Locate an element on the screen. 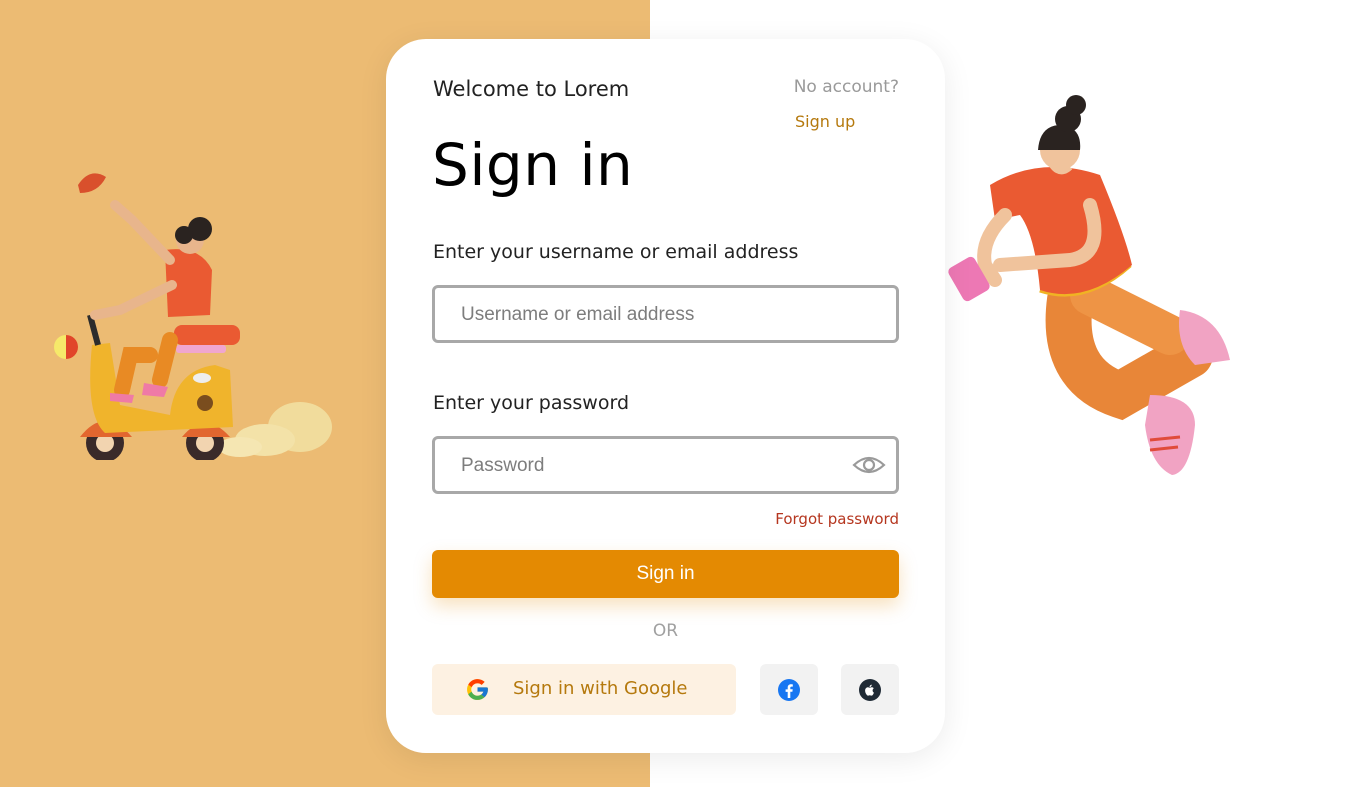 The image size is (1348, 787). username-field-wrapper is located at coordinates (665, 314).